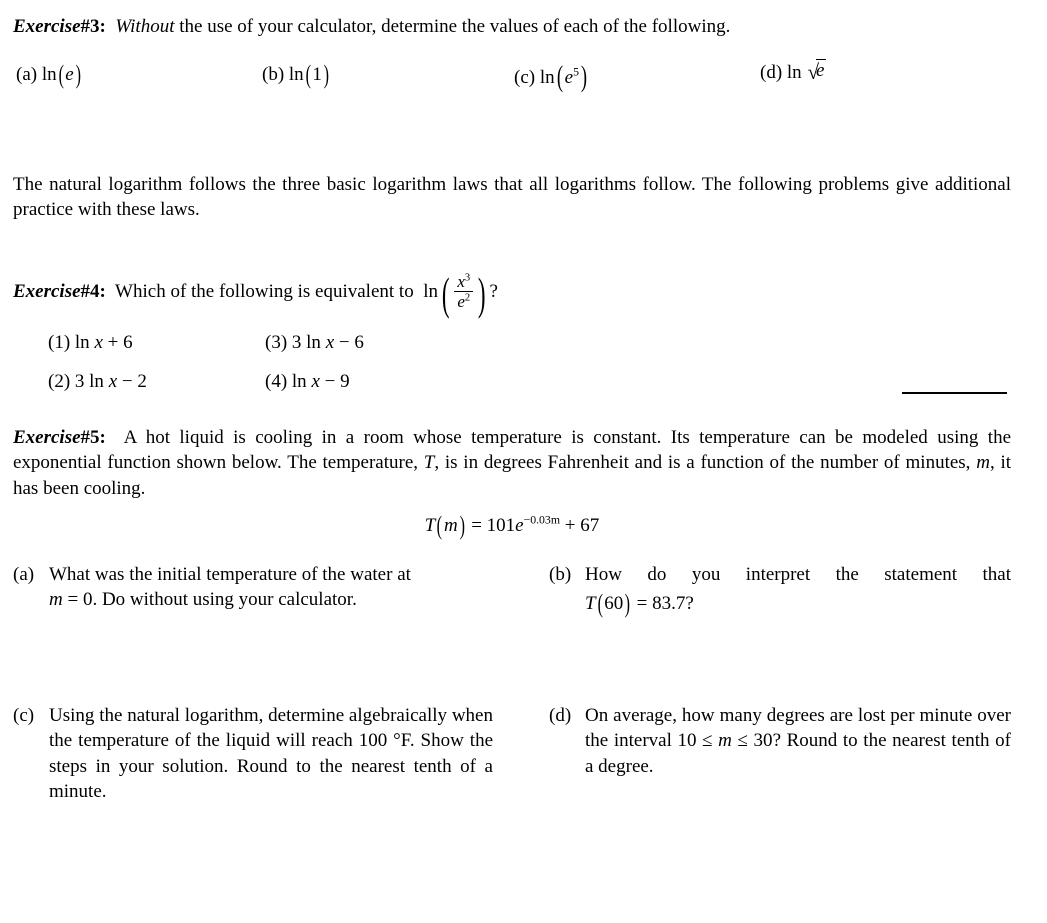  What do you see at coordinates (276, 342) in the screenshot?
I see `choice-3-tag: (3)` at bounding box center [276, 342].